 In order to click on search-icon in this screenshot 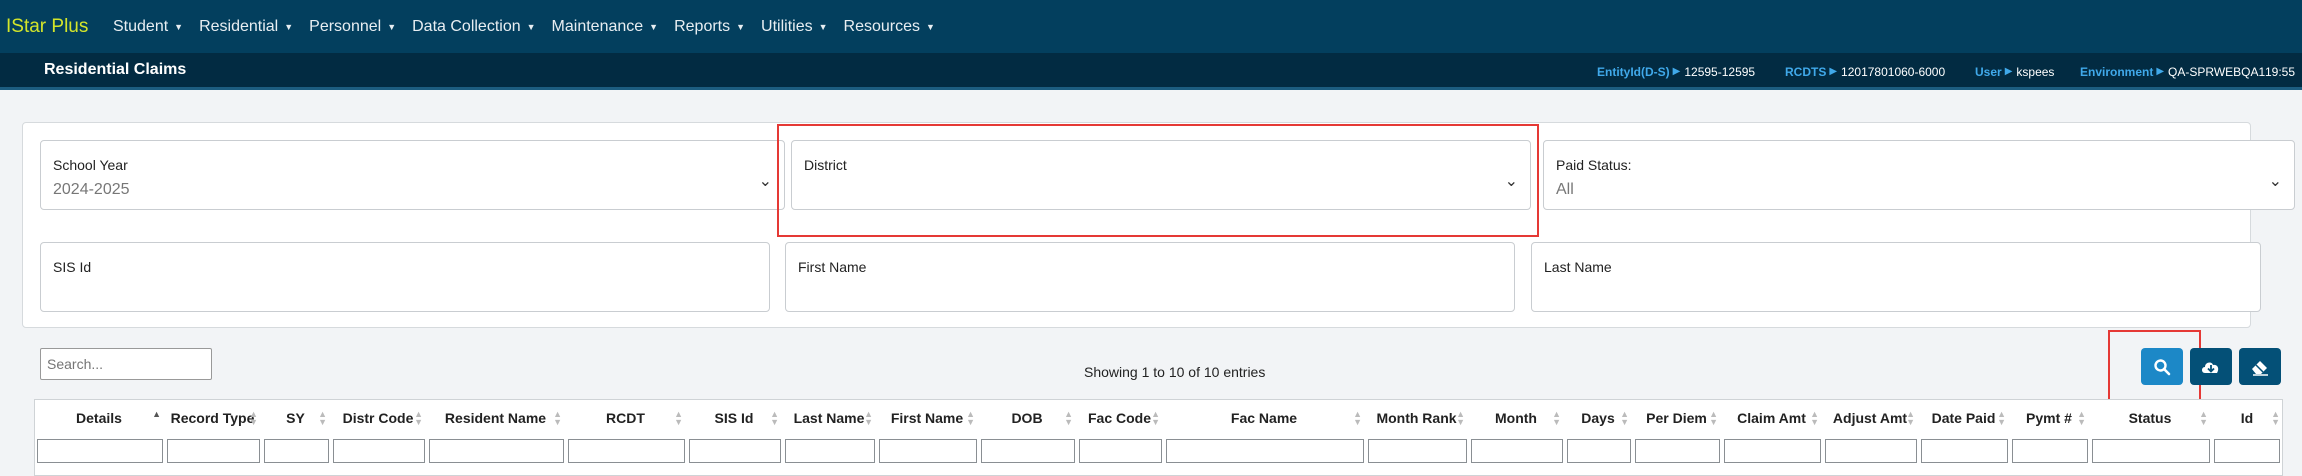, I will do `click(2162, 366)`.